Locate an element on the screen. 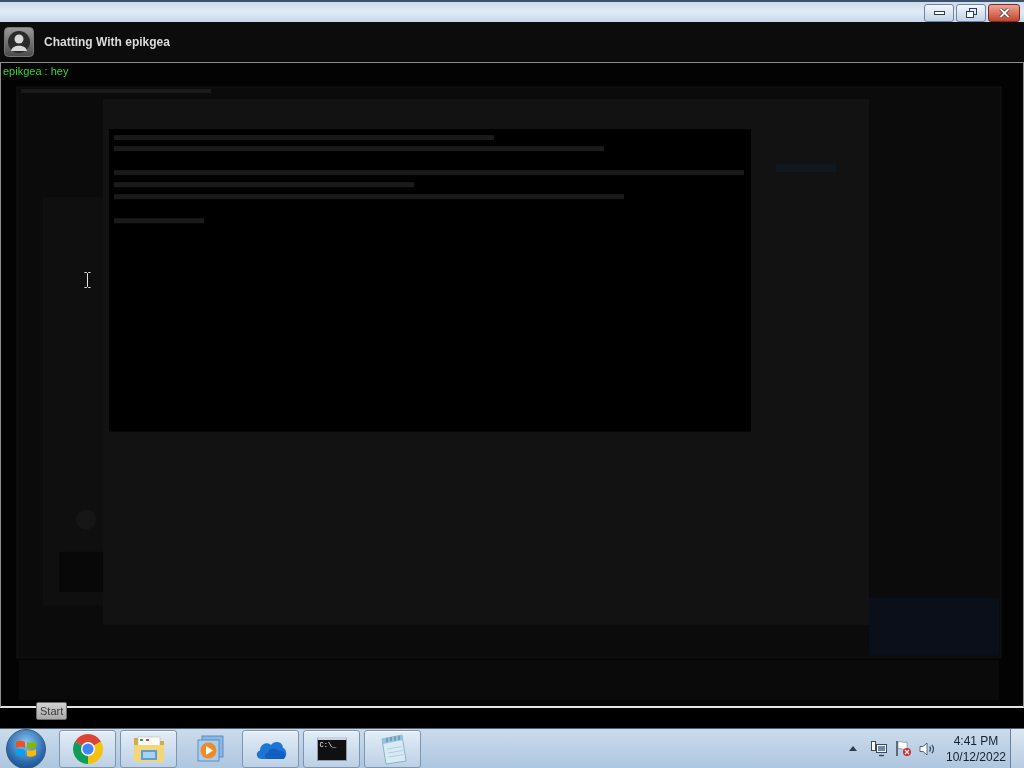 The image size is (1024, 768). chat-title: Chatting With epikgea is located at coordinates (107, 42).